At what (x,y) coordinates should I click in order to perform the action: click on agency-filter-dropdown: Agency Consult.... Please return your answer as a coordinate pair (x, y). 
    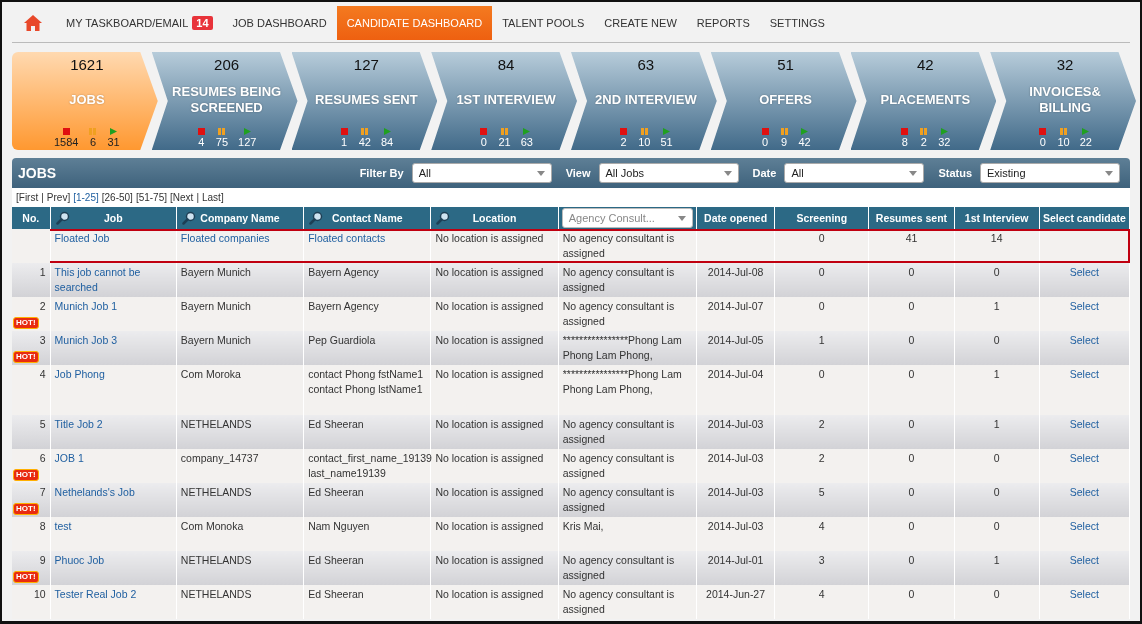
    Looking at the image, I should click on (627, 218).